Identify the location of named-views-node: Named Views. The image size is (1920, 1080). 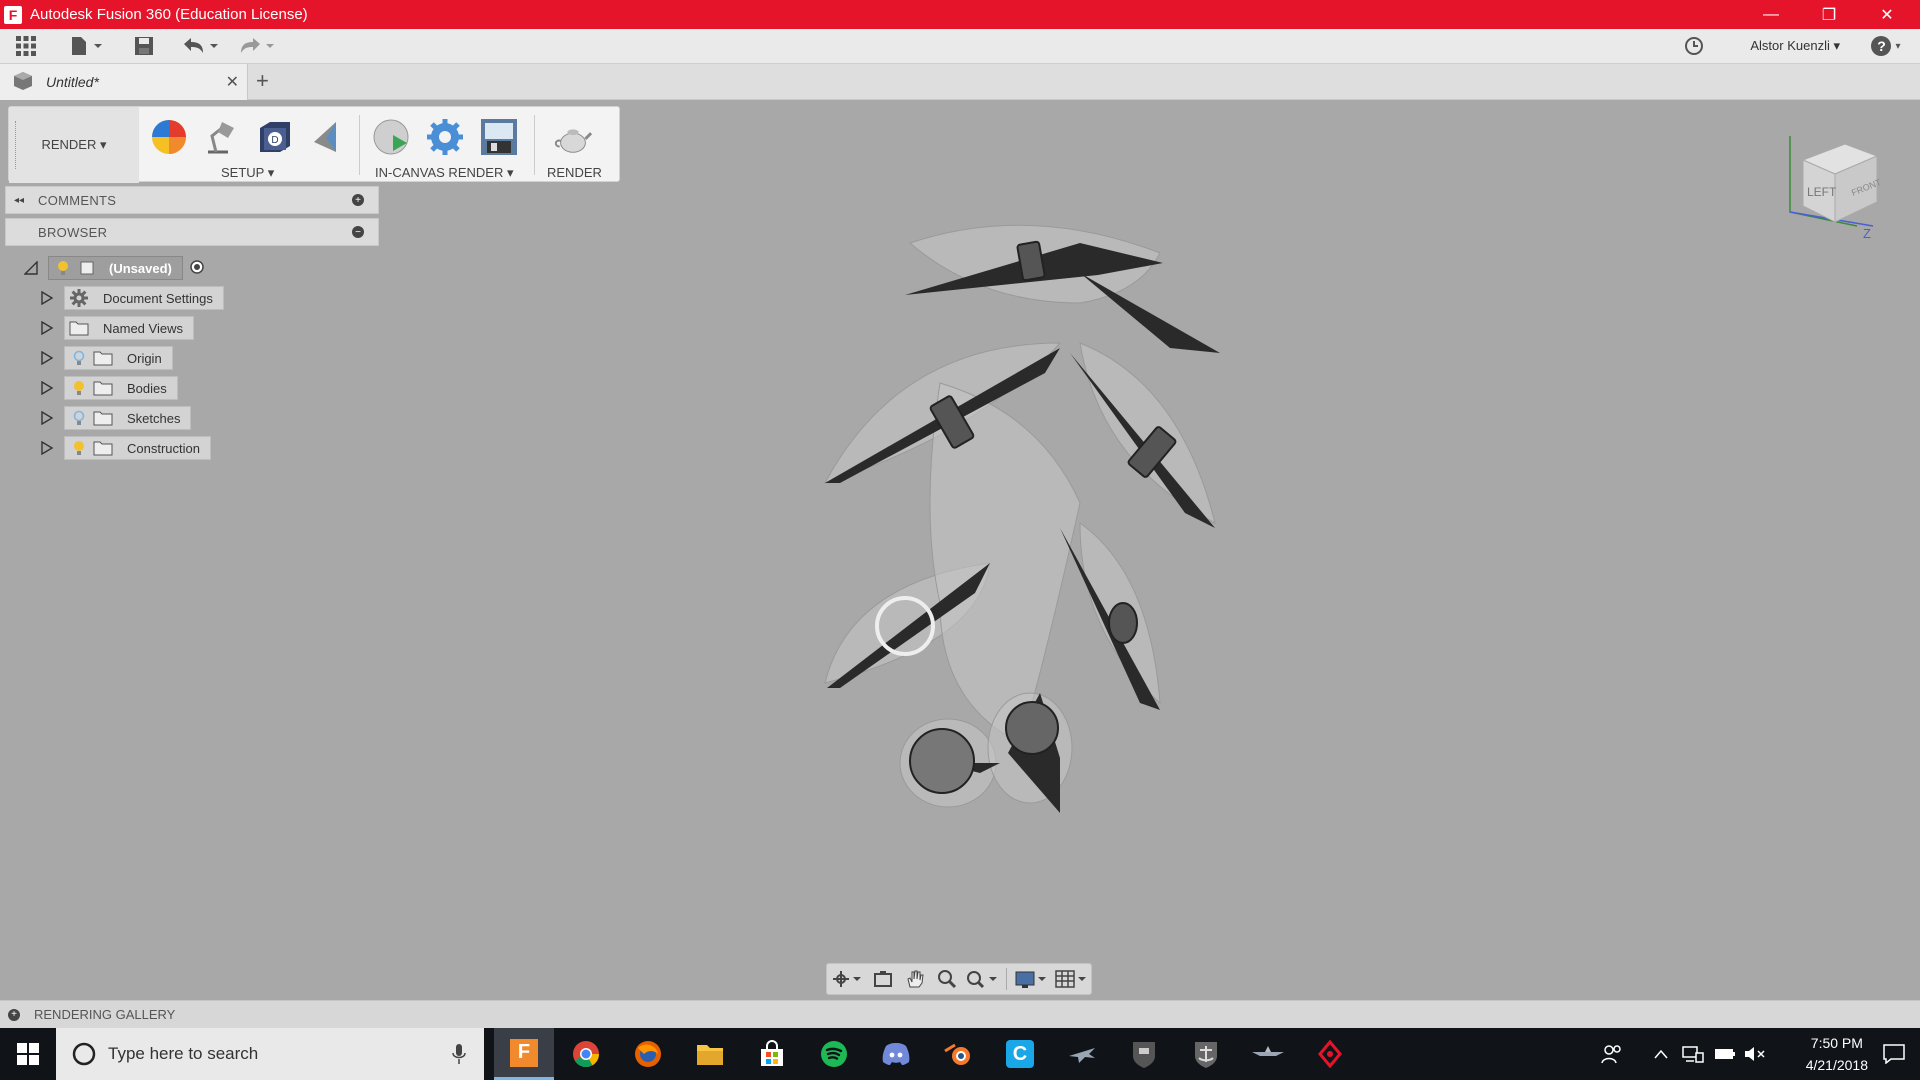
(129, 328).